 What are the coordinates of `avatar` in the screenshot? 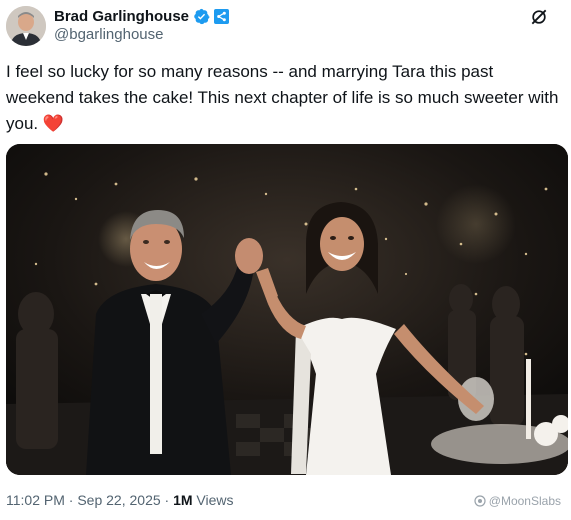 It's located at (26, 26).